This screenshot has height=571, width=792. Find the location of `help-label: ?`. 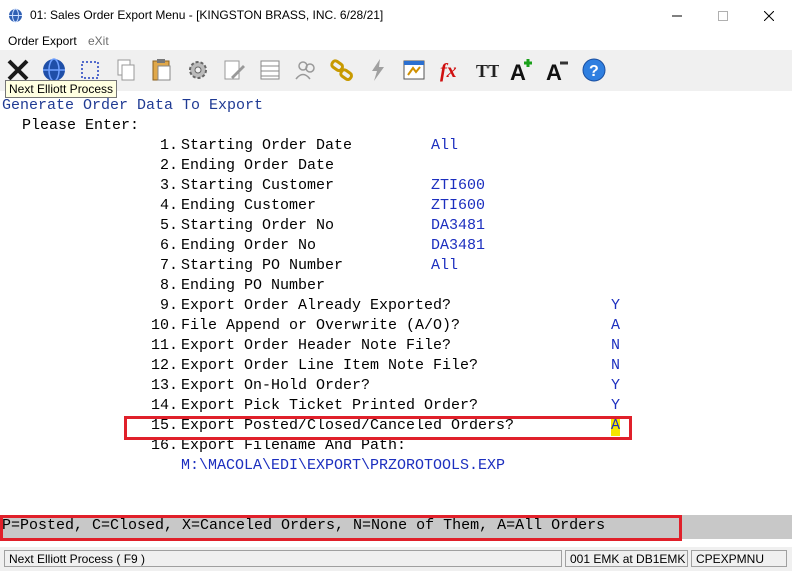

help-label: ? is located at coordinates (594, 71).